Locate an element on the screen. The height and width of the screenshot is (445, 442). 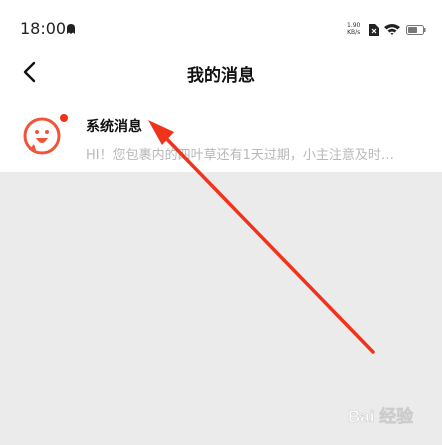
mascot-avatar-icon is located at coordinates (42, 136).